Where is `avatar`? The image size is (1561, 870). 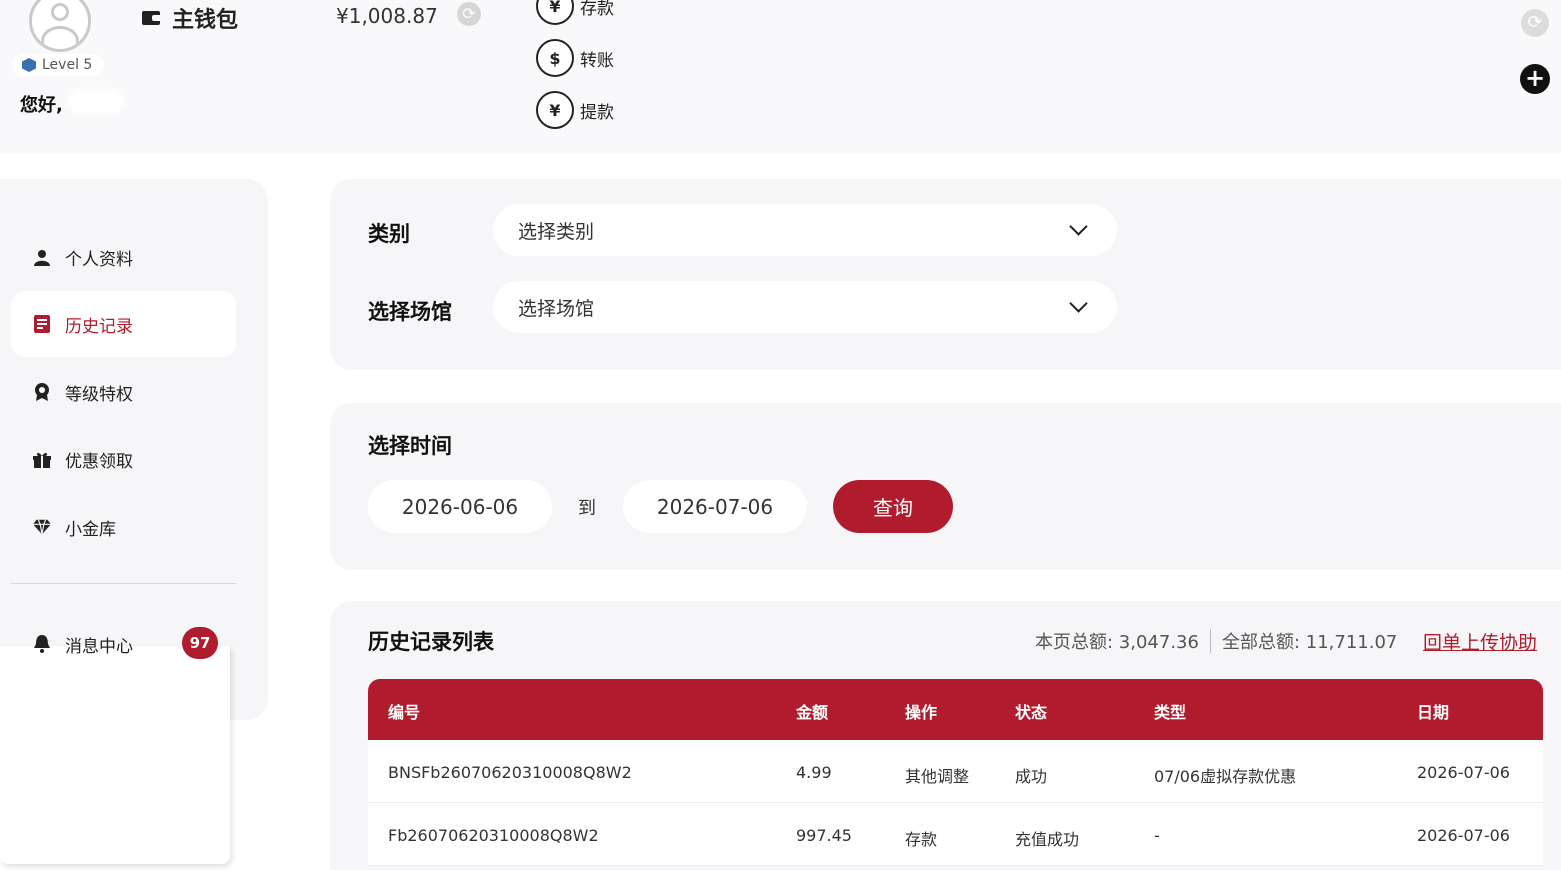
avatar is located at coordinates (60, 26).